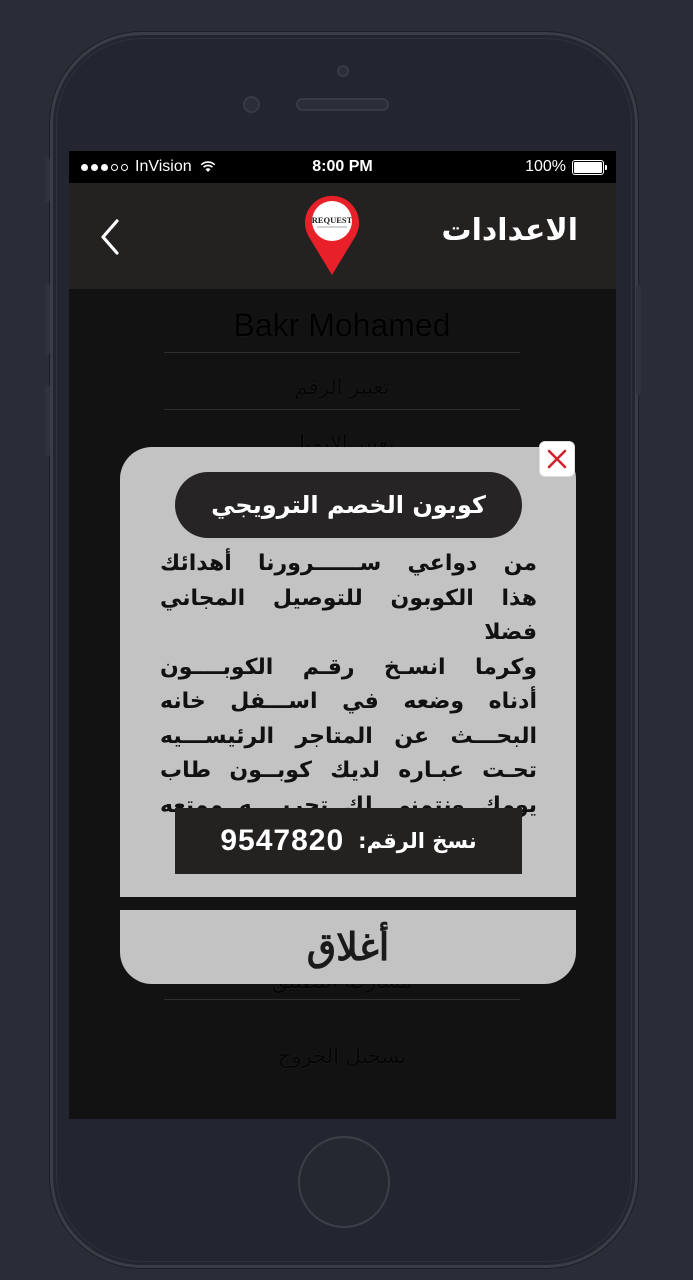 The height and width of the screenshot is (1280, 693). Describe the element at coordinates (545, 166) in the screenshot. I see `battery-percent: 100%` at that location.